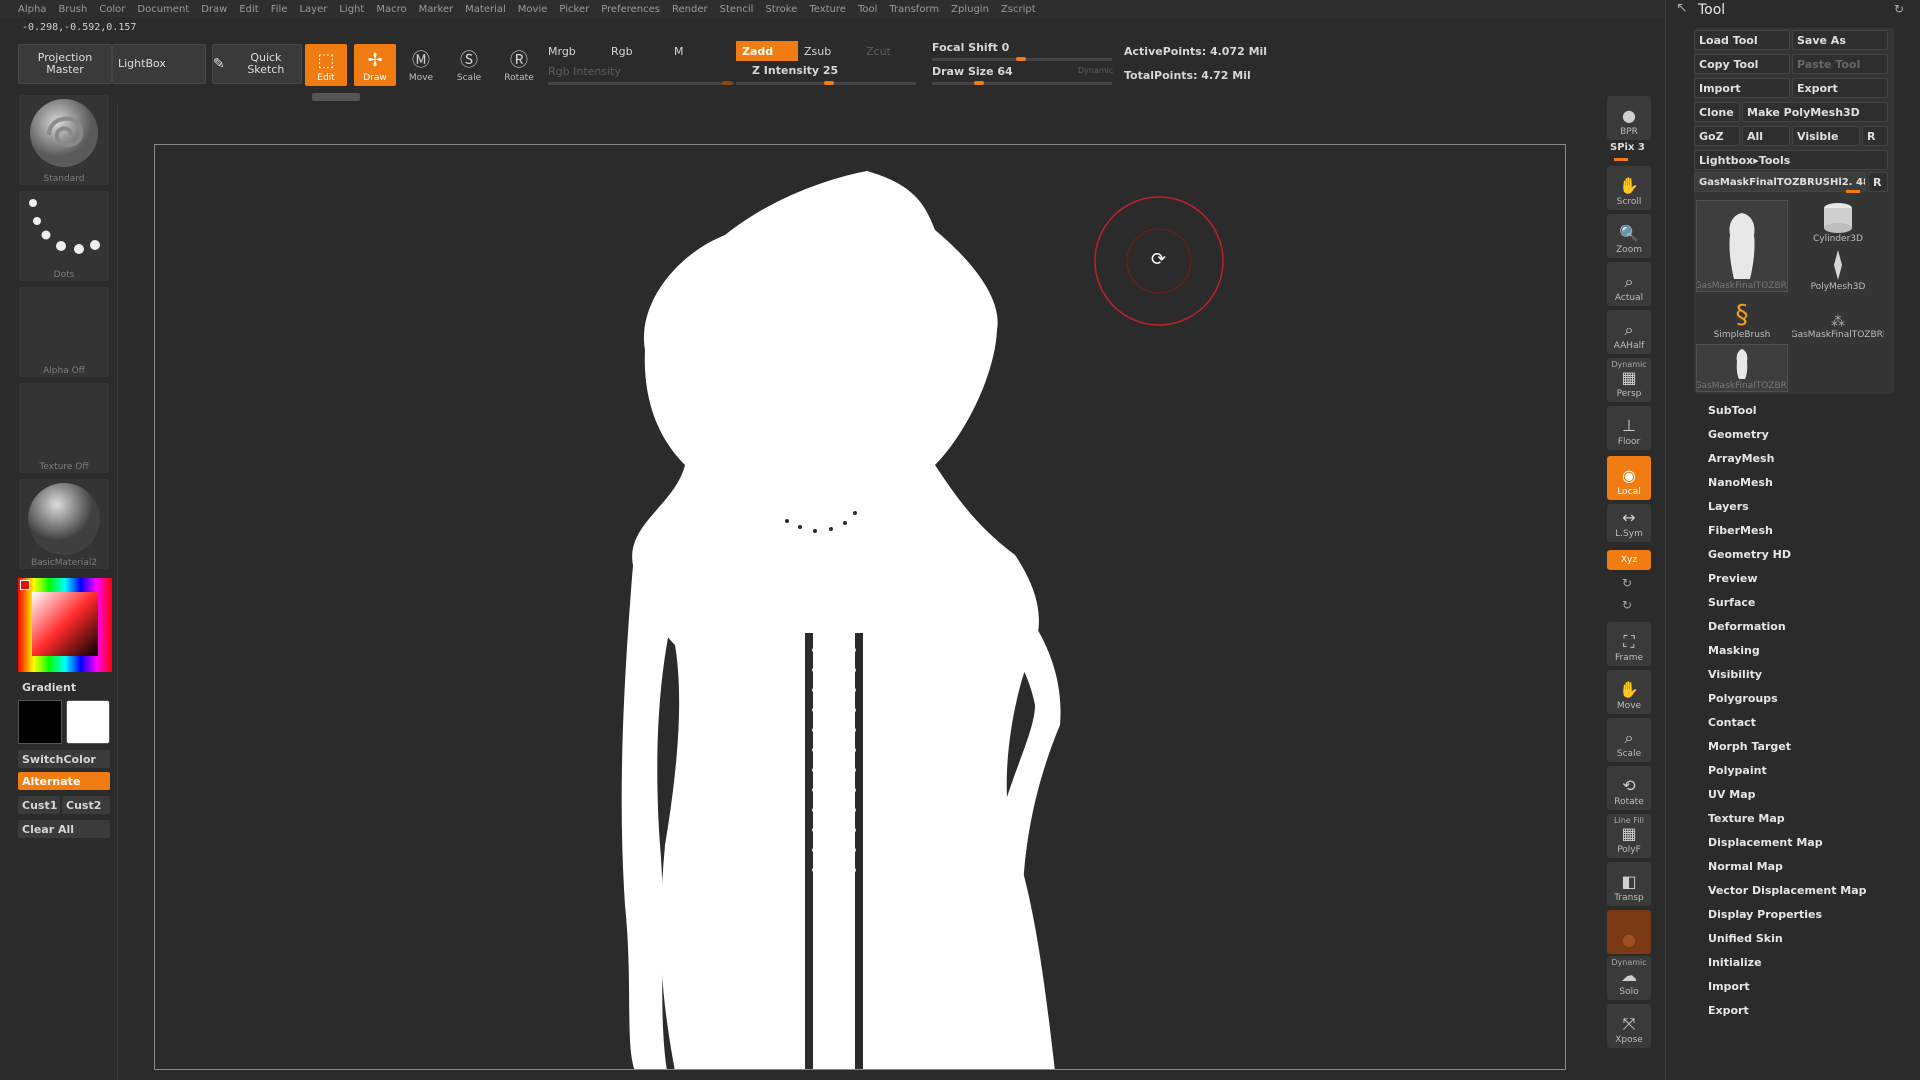 The image size is (1920, 1080). What do you see at coordinates (1732, 410) in the screenshot?
I see `subpalette-subtool: SubTool` at bounding box center [1732, 410].